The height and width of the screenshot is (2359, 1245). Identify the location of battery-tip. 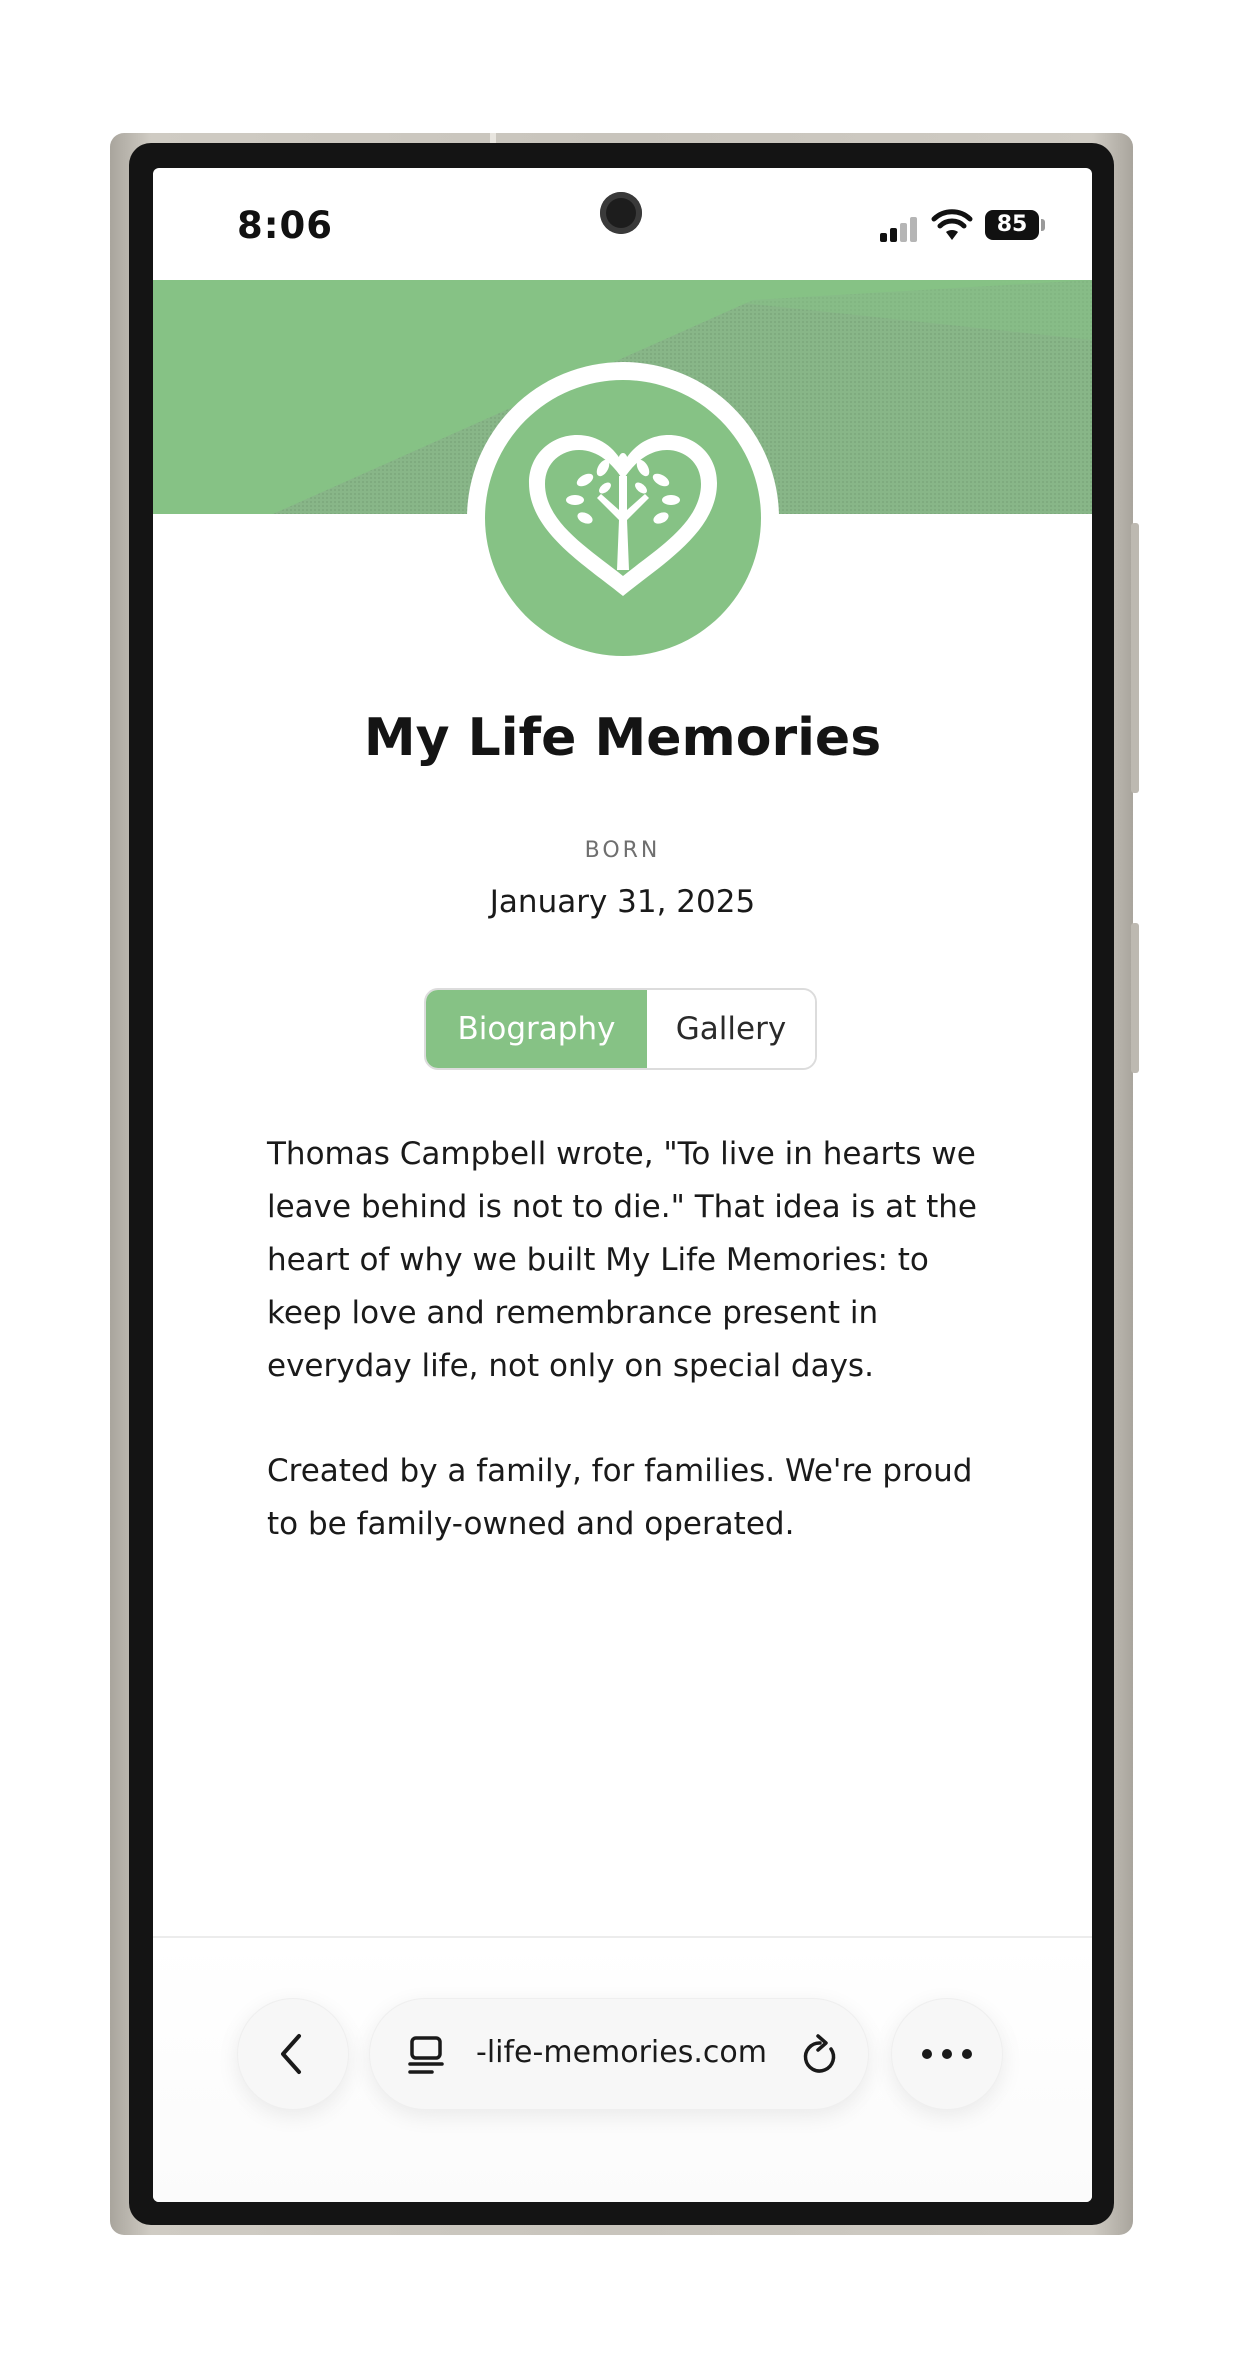
(1043, 225).